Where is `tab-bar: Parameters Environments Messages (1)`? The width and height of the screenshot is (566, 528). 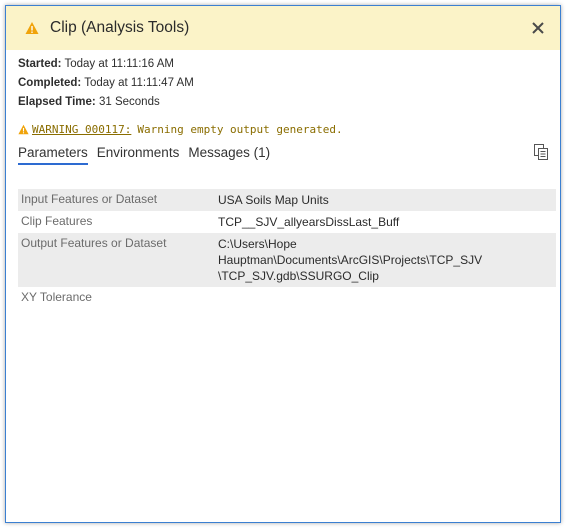 tab-bar: Parameters Environments Messages (1) is located at coordinates (148, 155).